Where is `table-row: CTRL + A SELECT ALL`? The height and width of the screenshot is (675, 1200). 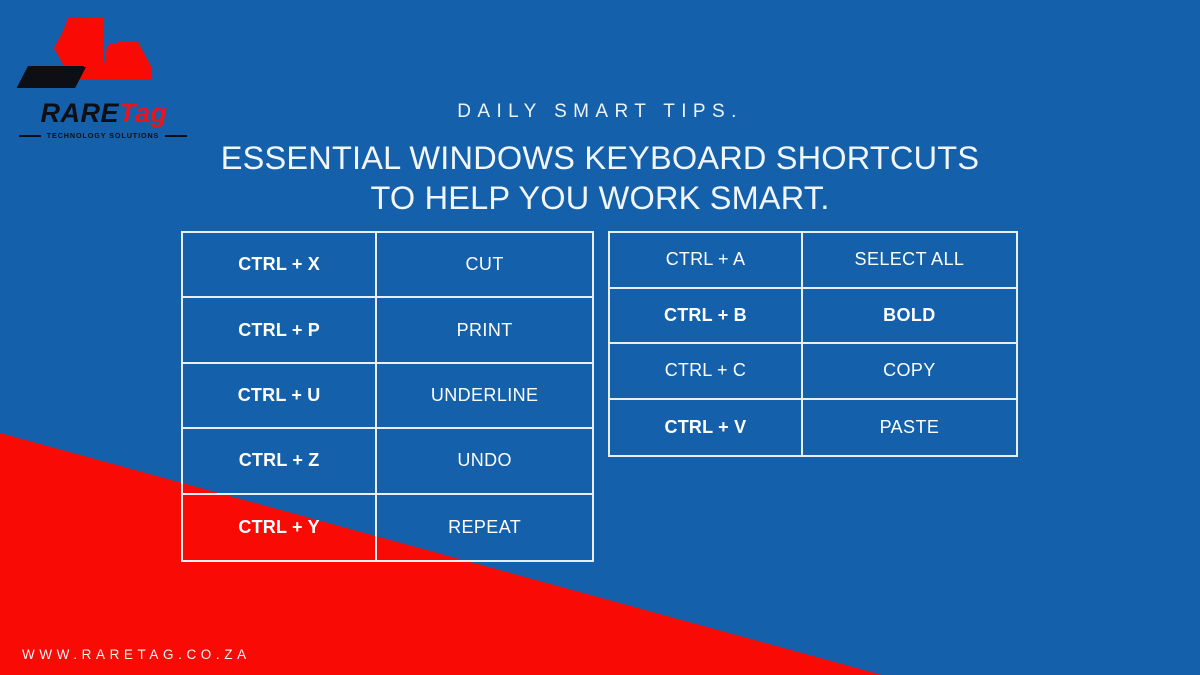
table-row: CTRL + A SELECT ALL is located at coordinates (813, 261).